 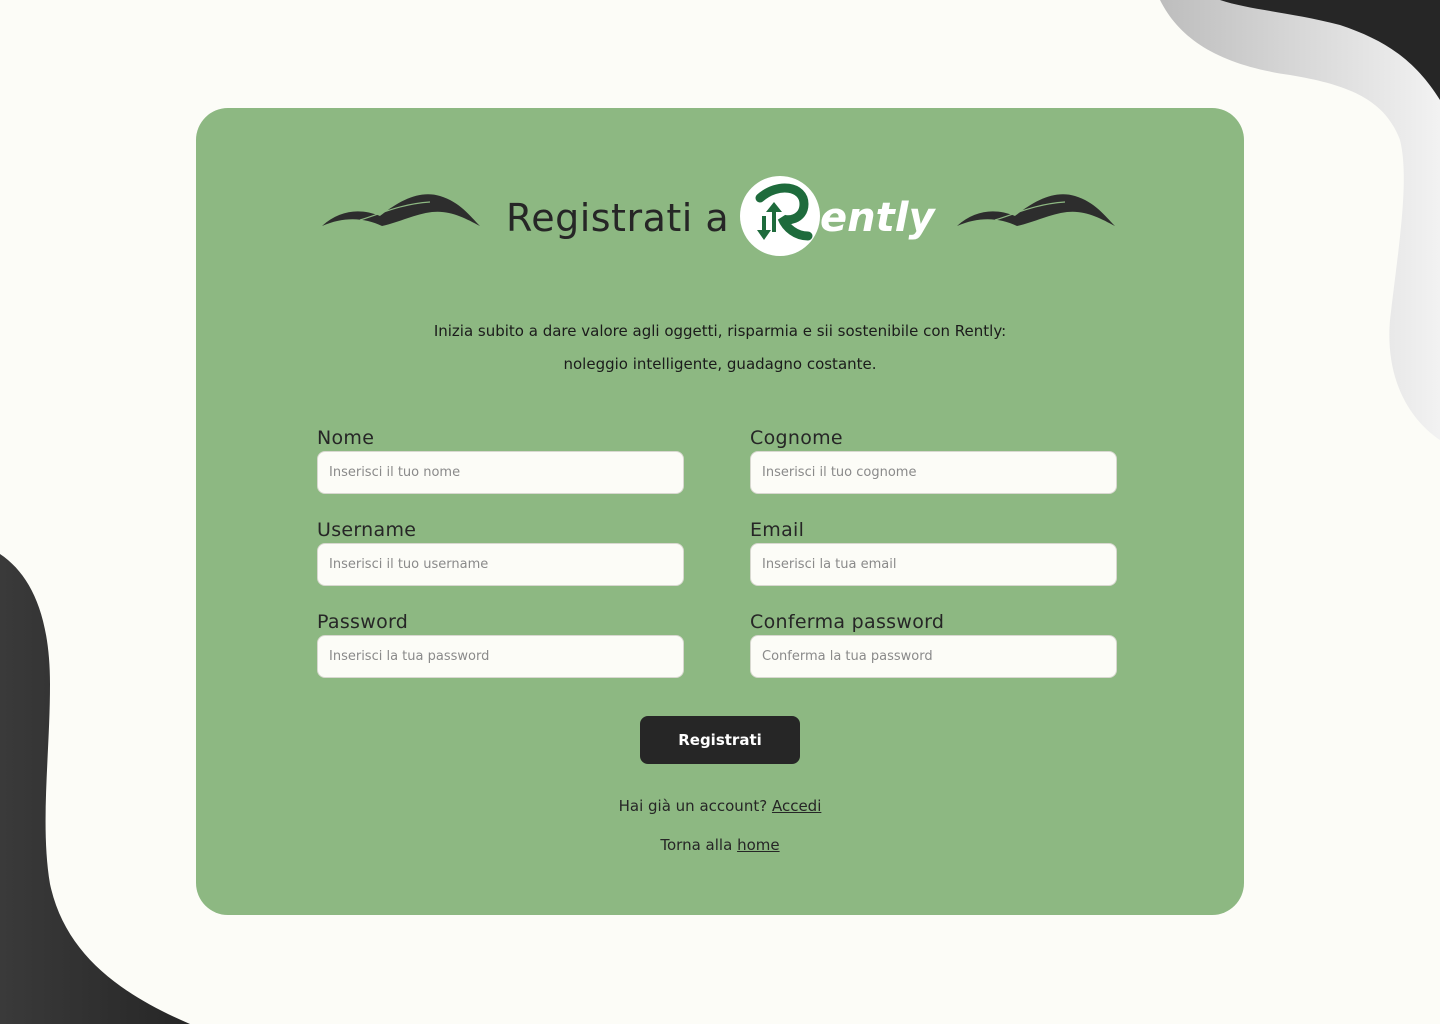 I want to click on username-field: Username, so click(x=500, y=551).